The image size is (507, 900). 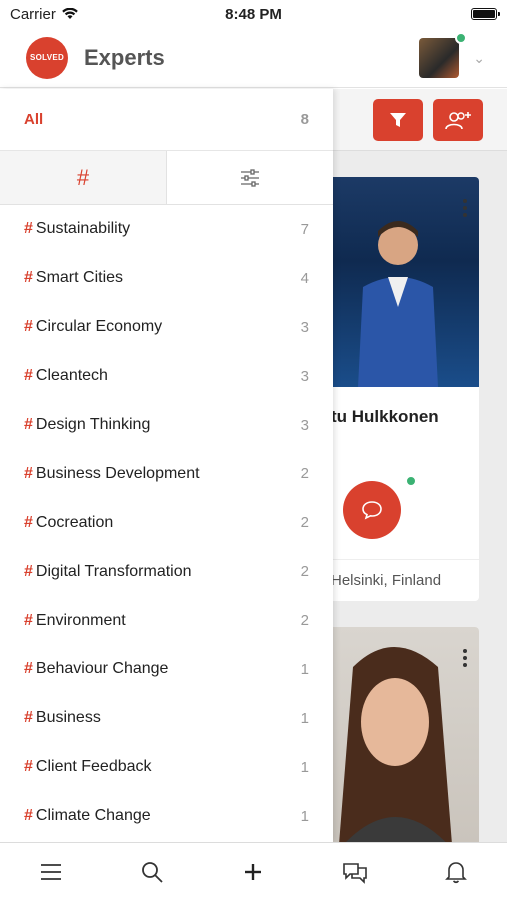 What do you see at coordinates (117, 473) in the screenshot?
I see `tag-name: Business Development` at bounding box center [117, 473].